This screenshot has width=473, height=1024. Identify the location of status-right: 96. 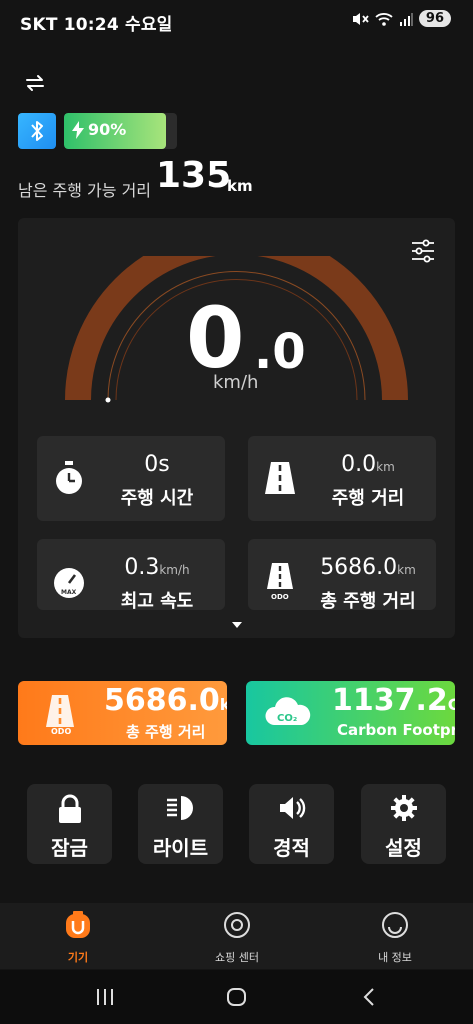
(401, 18).